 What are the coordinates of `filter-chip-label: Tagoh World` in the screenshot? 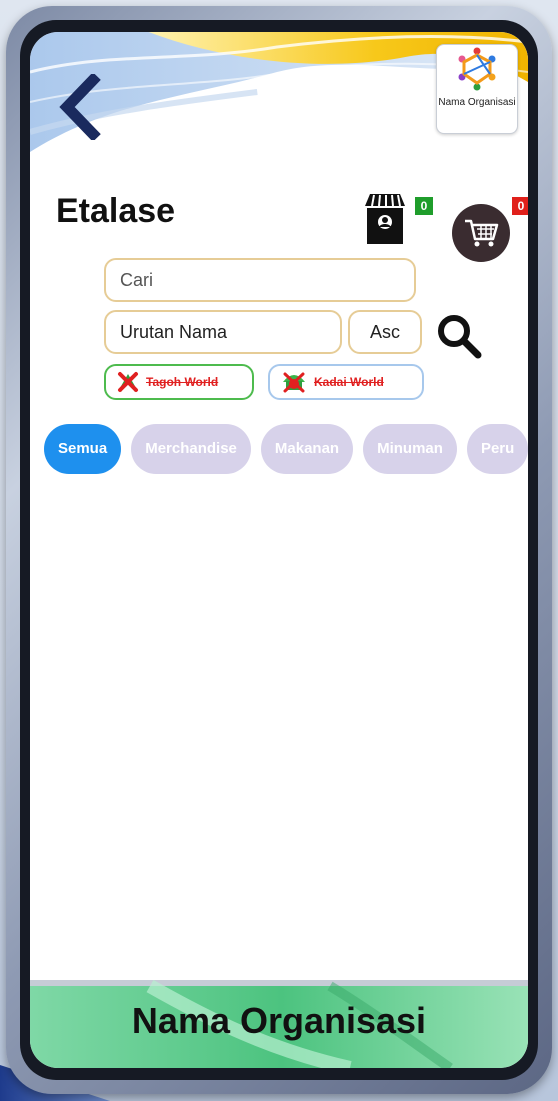 It's located at (182, 382).